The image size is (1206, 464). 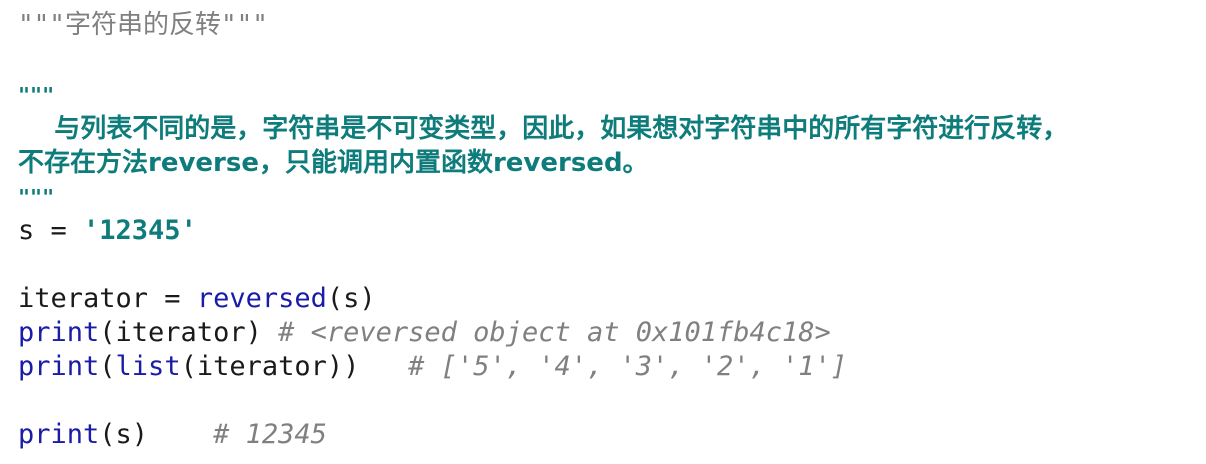 What do you see at coordinates (107, 366) in the screenshot?
I see `print-open-paren: (` at bounding box center [107, 366].